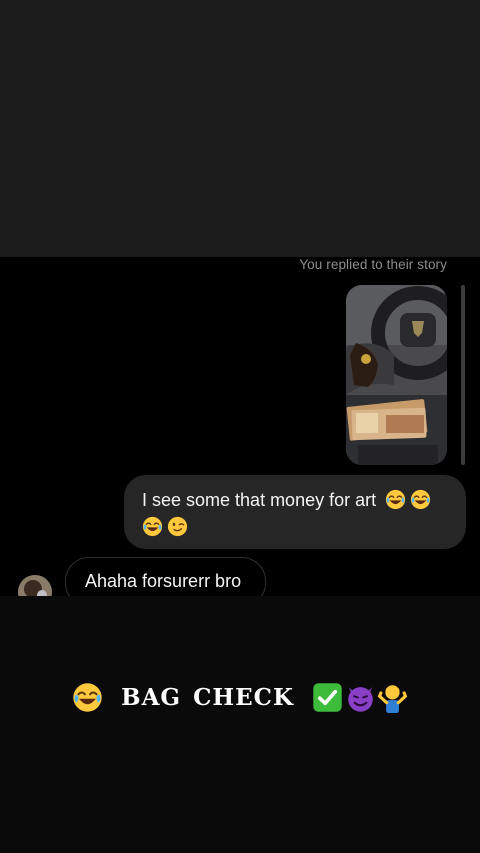  What do you see at coordinates (373, 264) in the screenshot?
I see `story-reply-caption: You replied to their story` at bounding box center [373, 264].